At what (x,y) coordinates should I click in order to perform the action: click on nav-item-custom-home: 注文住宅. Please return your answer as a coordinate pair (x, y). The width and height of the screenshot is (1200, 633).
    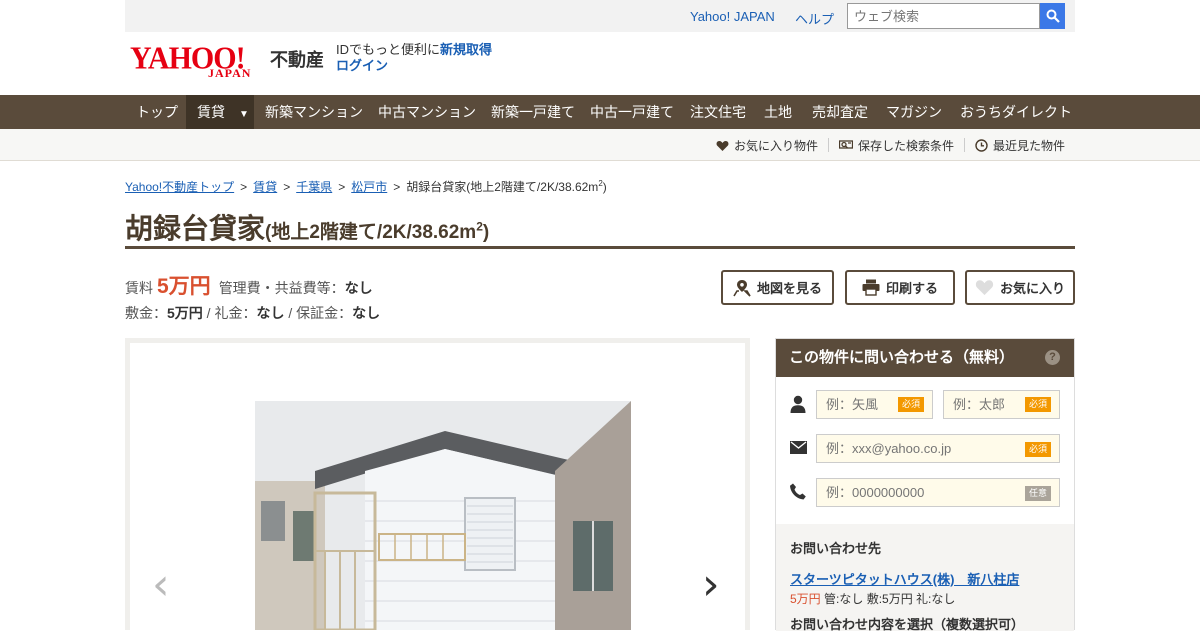
    Looking at the image, I should click on (718, 112).